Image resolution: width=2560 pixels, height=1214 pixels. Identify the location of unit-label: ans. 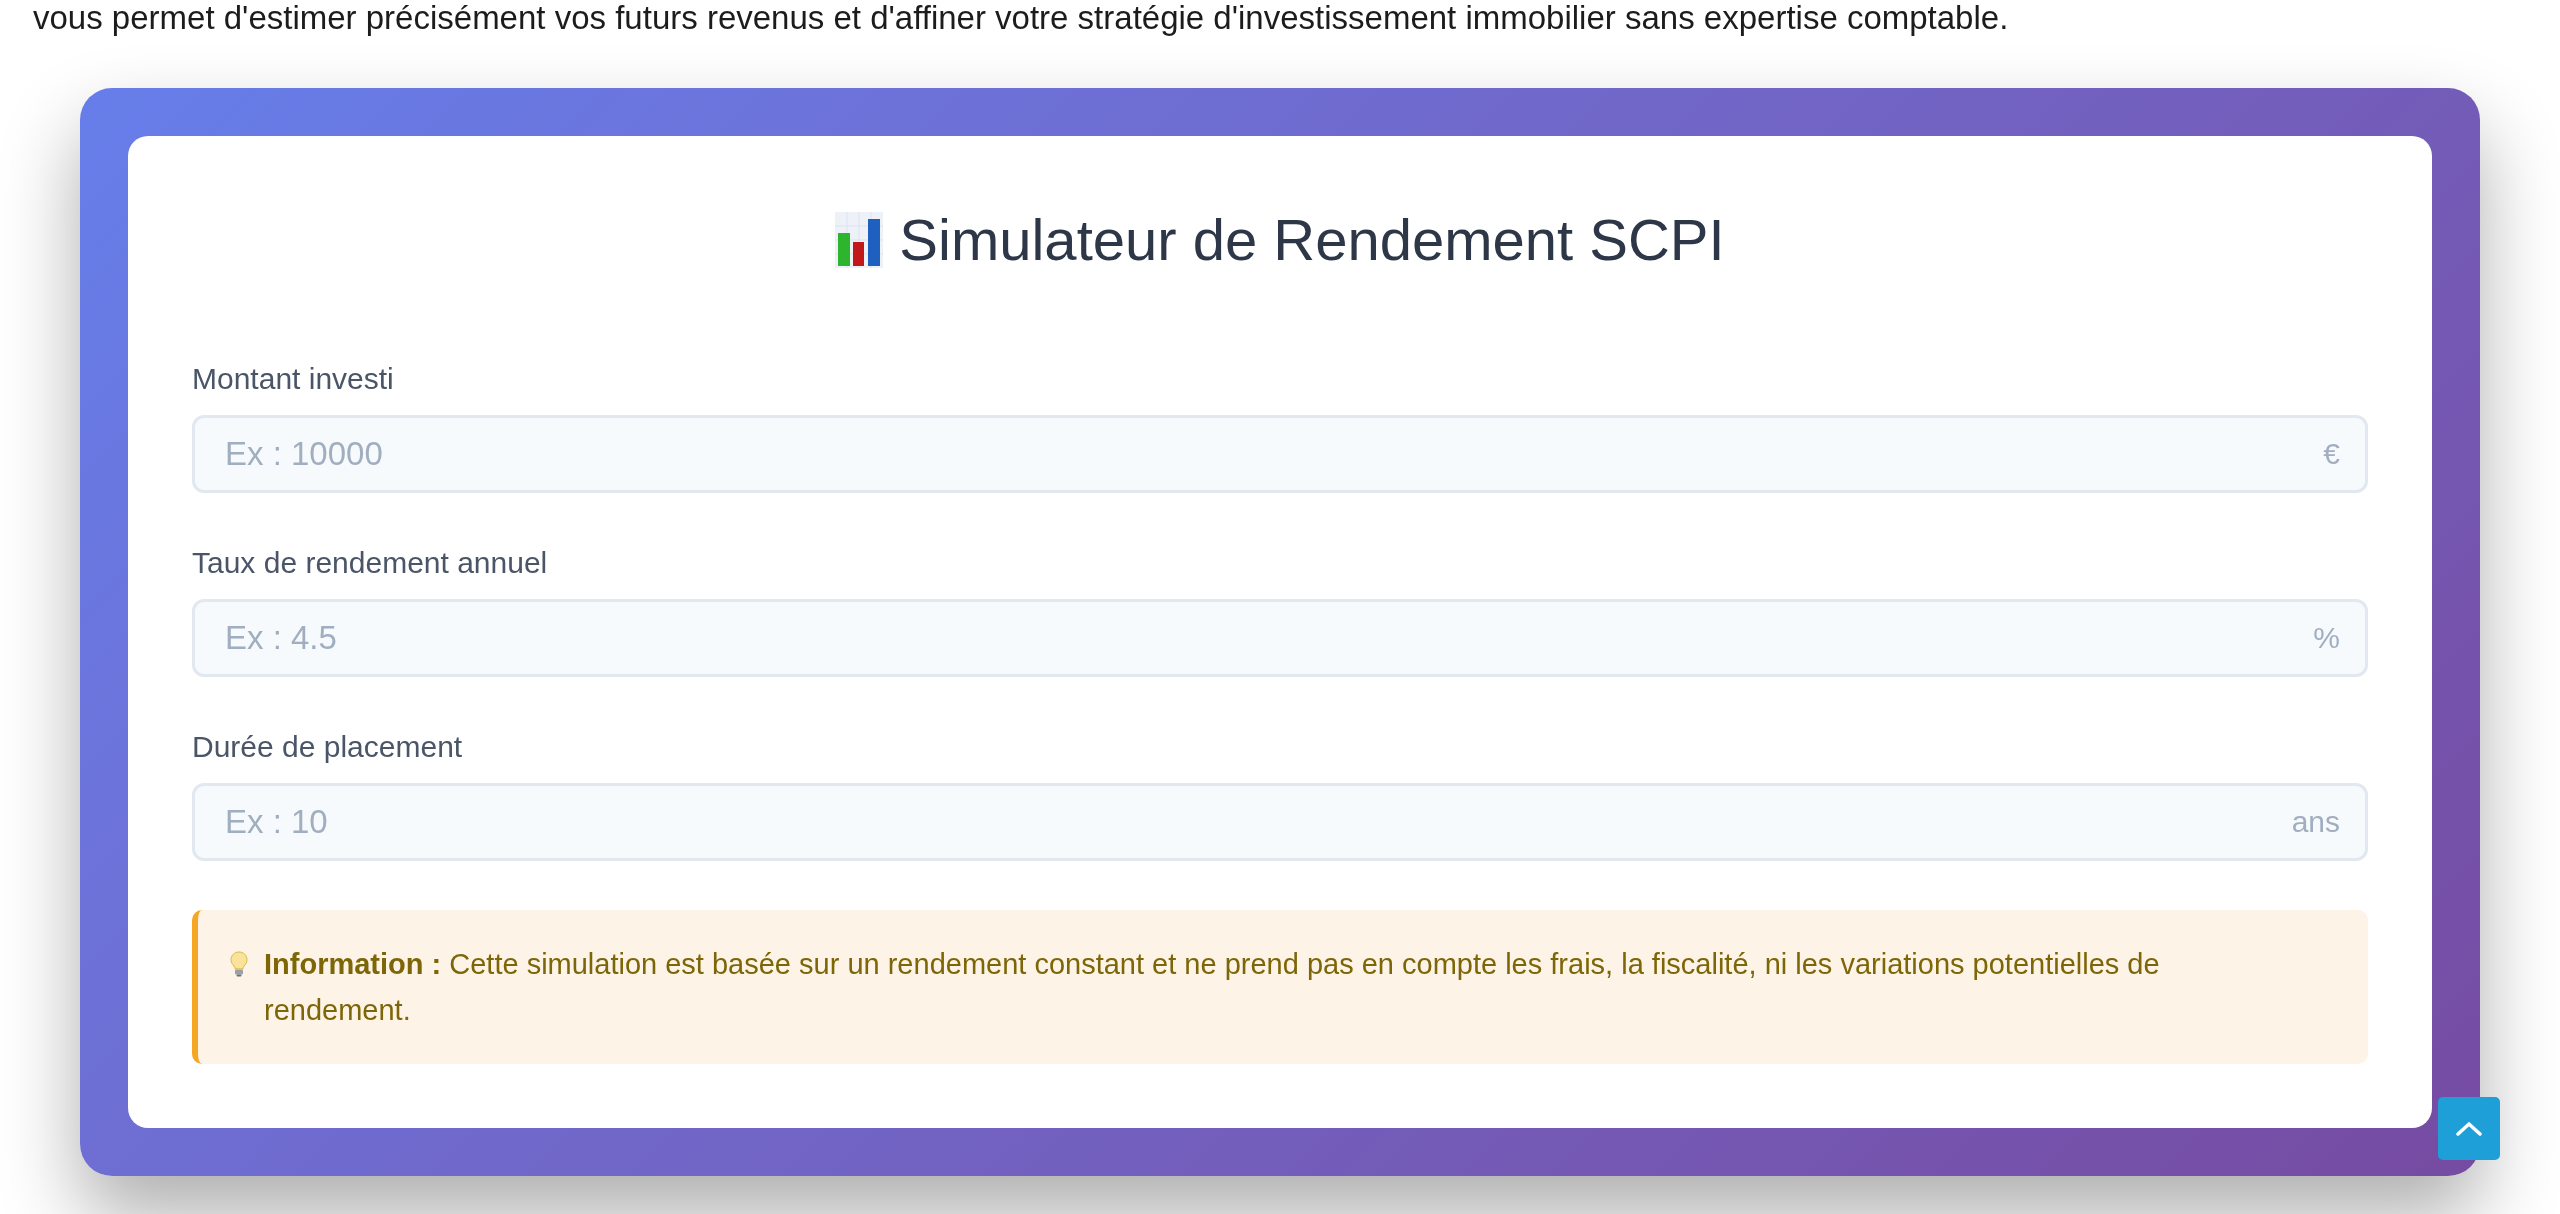
(2315, 822).